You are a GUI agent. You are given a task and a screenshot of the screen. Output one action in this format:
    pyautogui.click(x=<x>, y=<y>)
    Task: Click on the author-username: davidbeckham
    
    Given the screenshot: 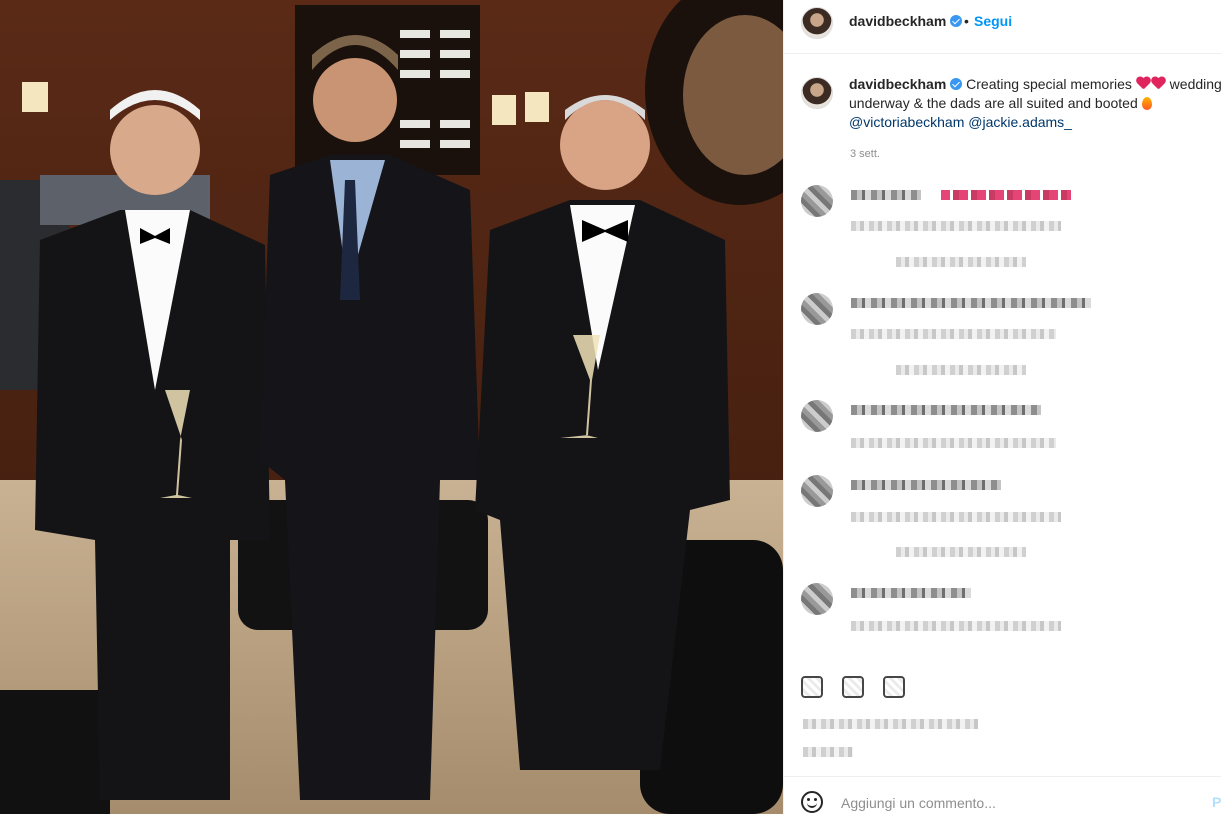 What is the action you would take?
    pyautogui.click(x=906, y=21)
    